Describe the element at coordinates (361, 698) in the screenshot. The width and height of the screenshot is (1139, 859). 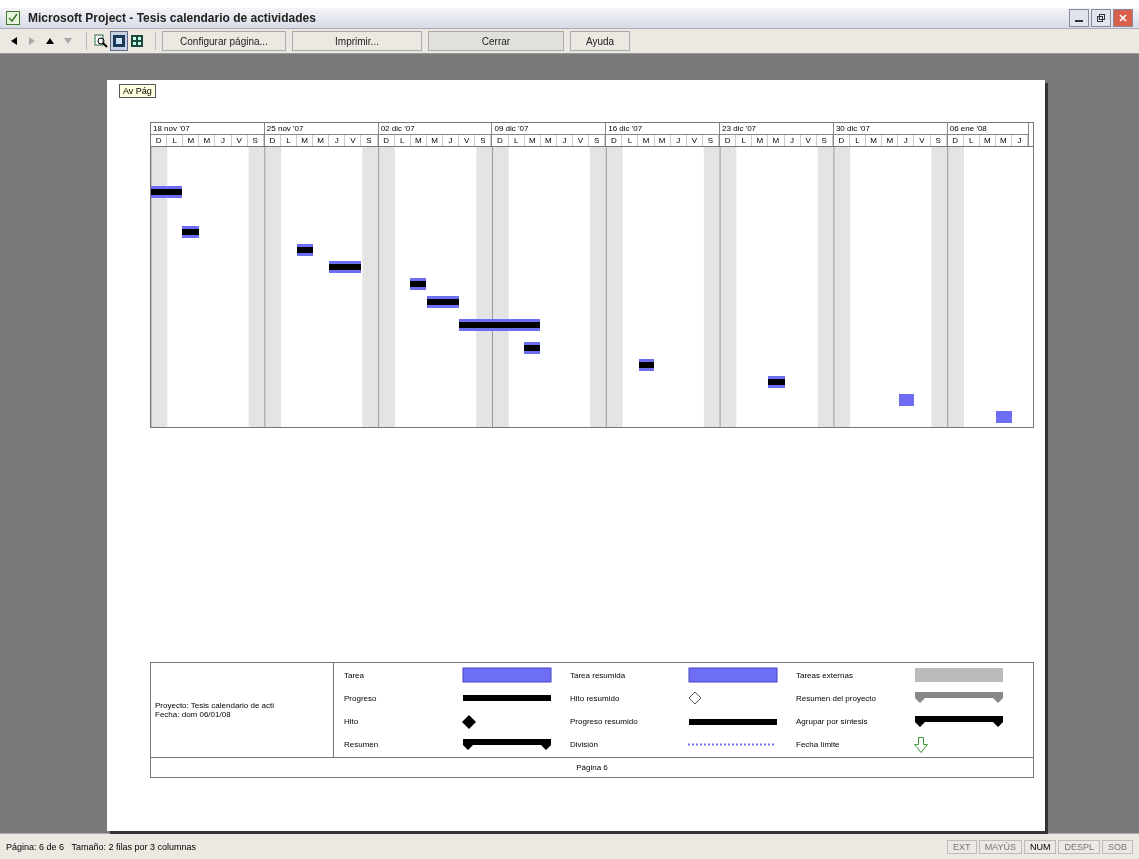
I see `legend-label: Progreso` at that location.